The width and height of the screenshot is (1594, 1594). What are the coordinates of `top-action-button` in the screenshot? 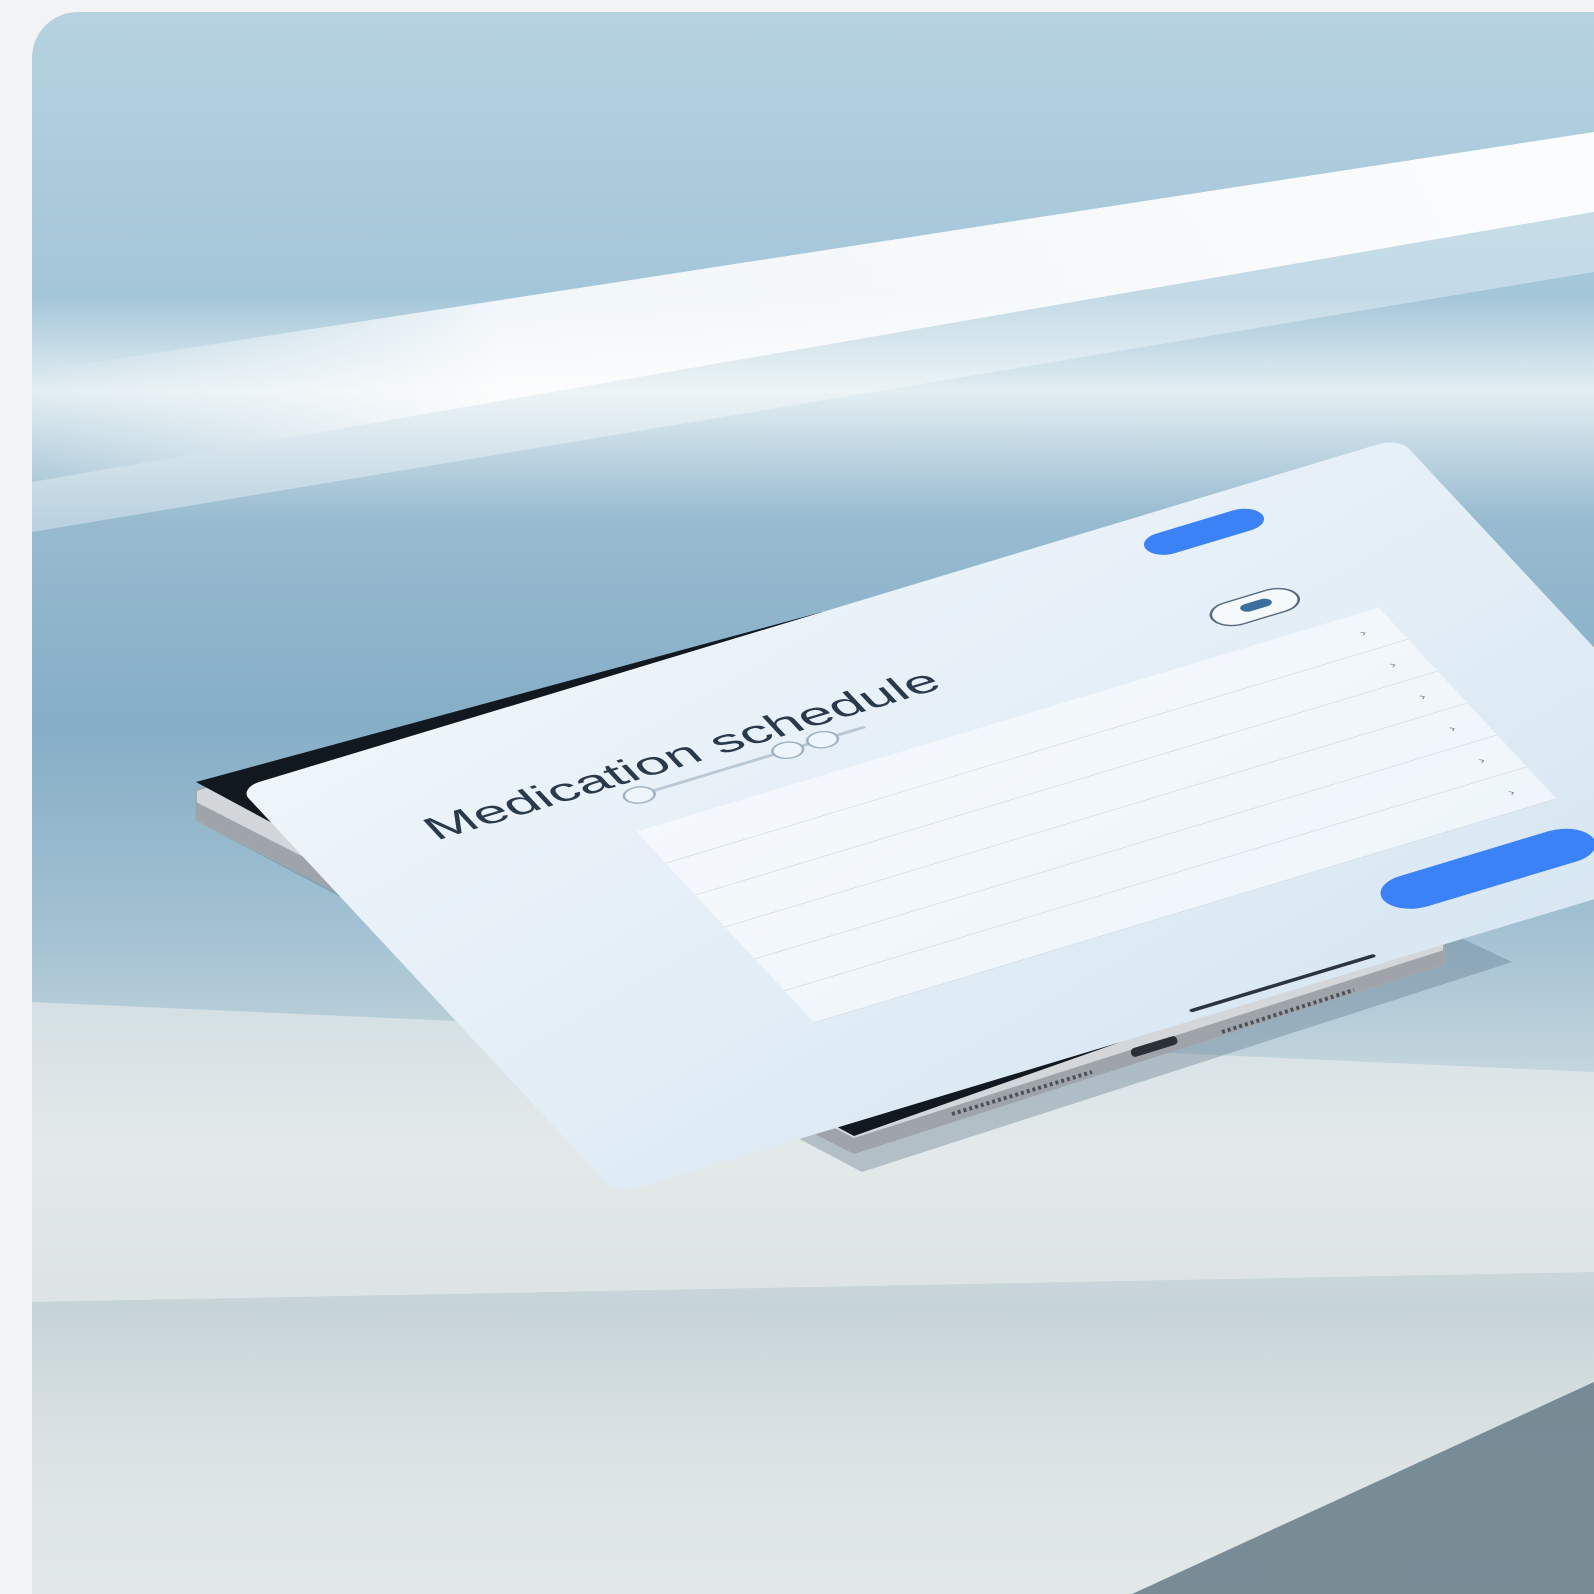 It's located at (1204, 532).